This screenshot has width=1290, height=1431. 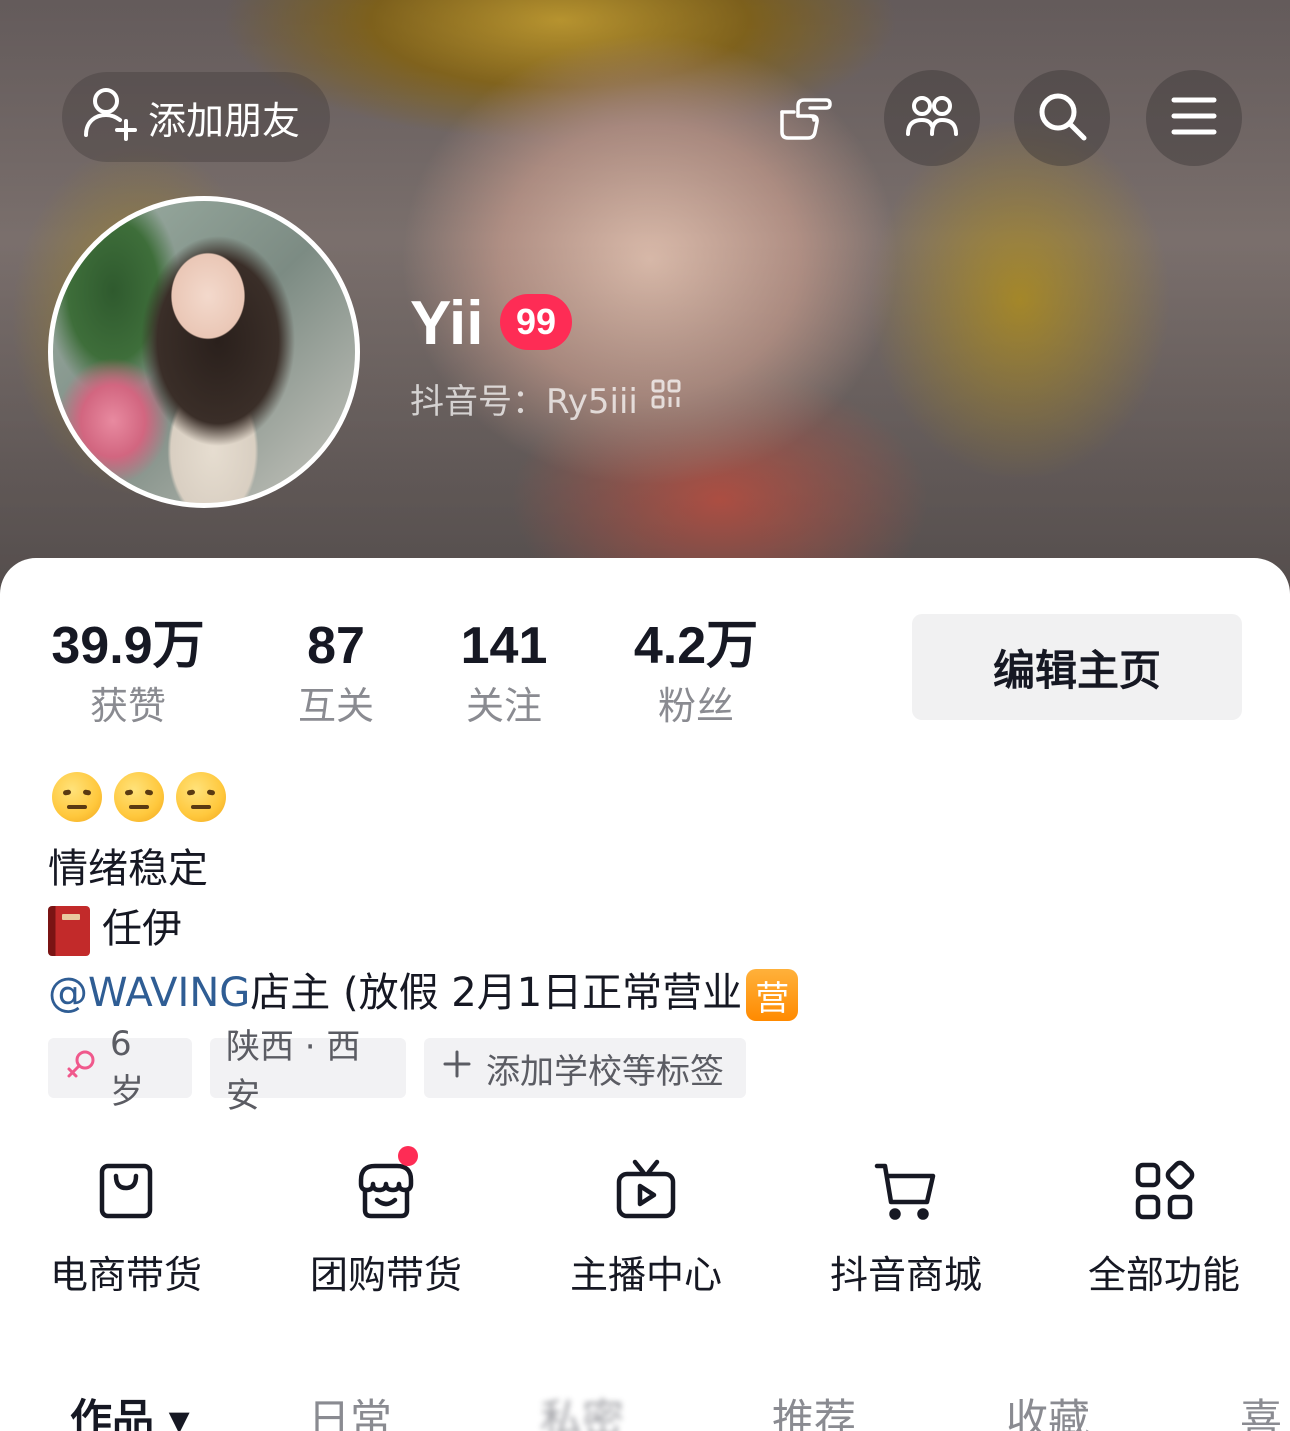 I want to click on add-tag-button: 添加学校等标签, so click(x=585, y=1068).